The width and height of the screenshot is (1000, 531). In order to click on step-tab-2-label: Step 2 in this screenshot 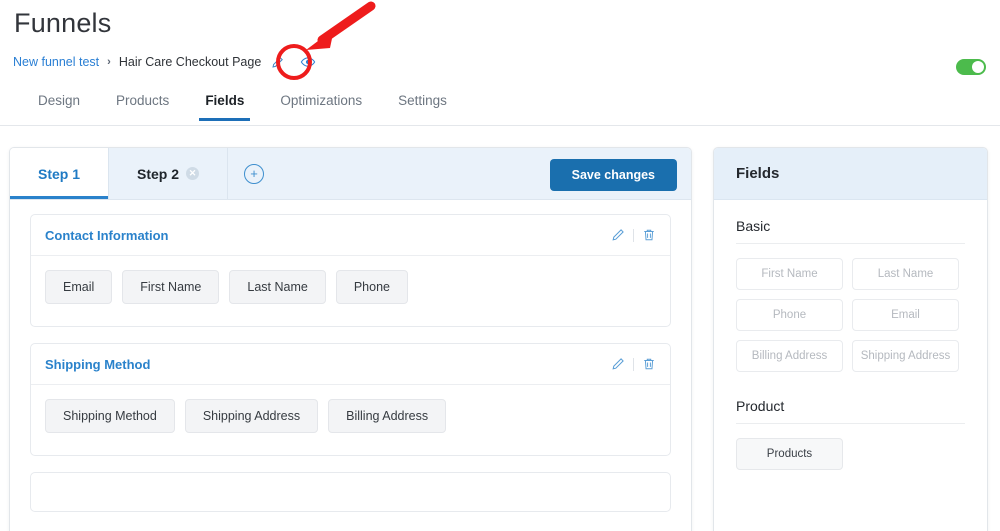, I will do `click(158, 173)`.